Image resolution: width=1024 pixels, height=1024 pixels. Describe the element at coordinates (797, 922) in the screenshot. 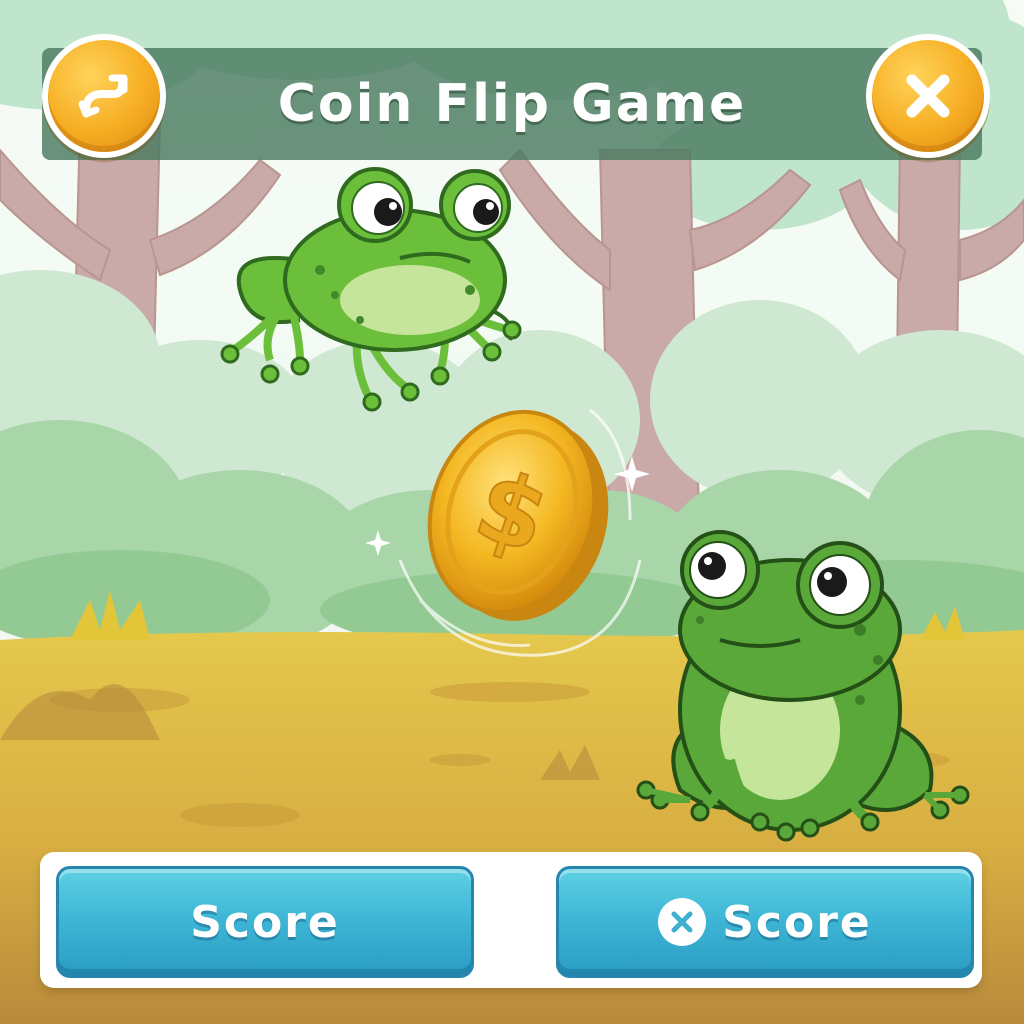

I see `score-button-right-label: Score` at that location.